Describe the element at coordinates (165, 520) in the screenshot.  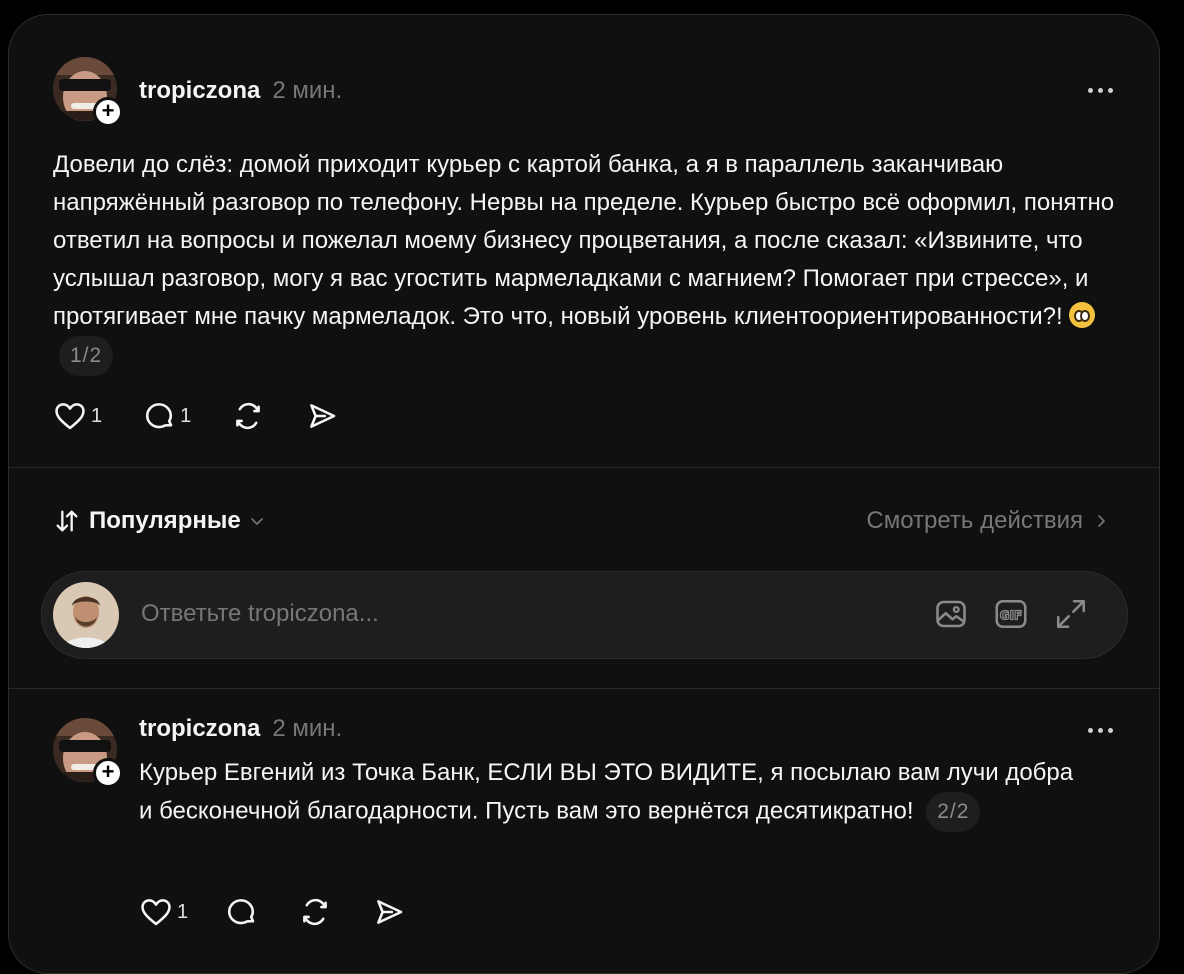
I see `sort-label: Популярные` at that location.